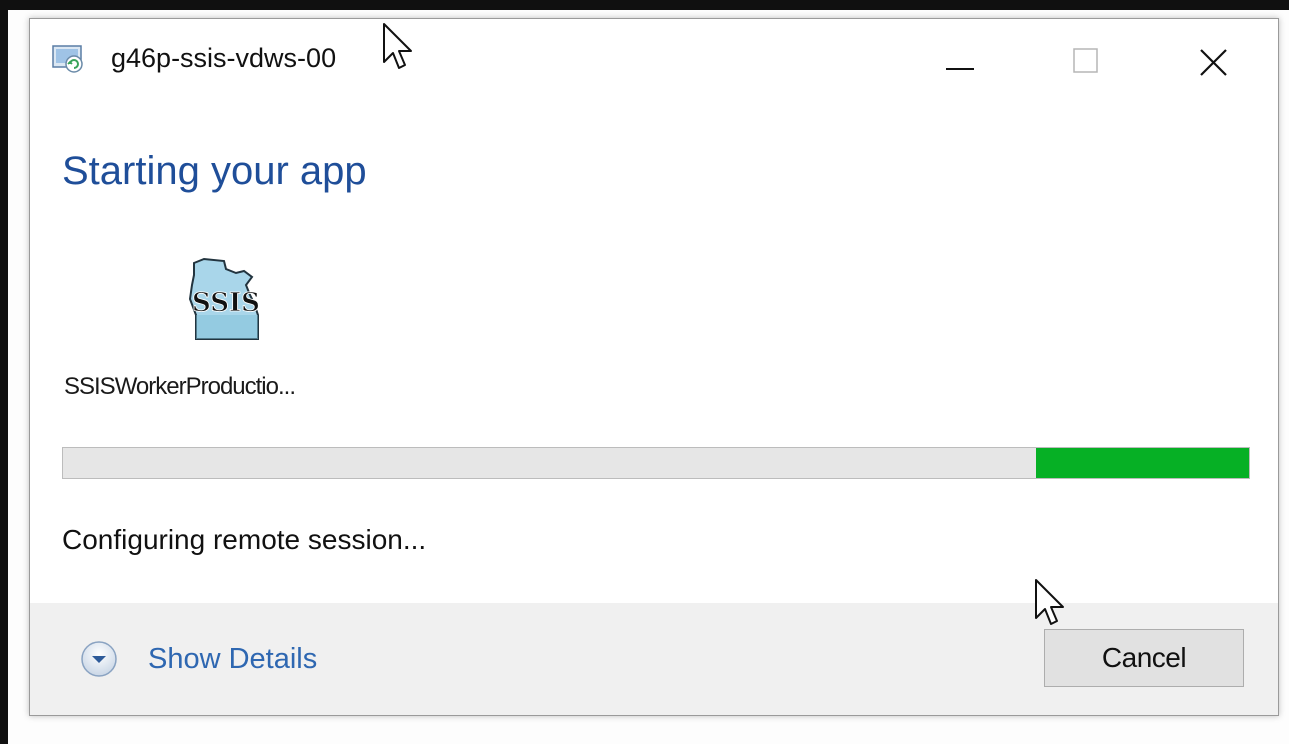 Image resolution: width=1289 pixels, height=744 pixels. I want to click on minimize-icon, so click(960, 69).